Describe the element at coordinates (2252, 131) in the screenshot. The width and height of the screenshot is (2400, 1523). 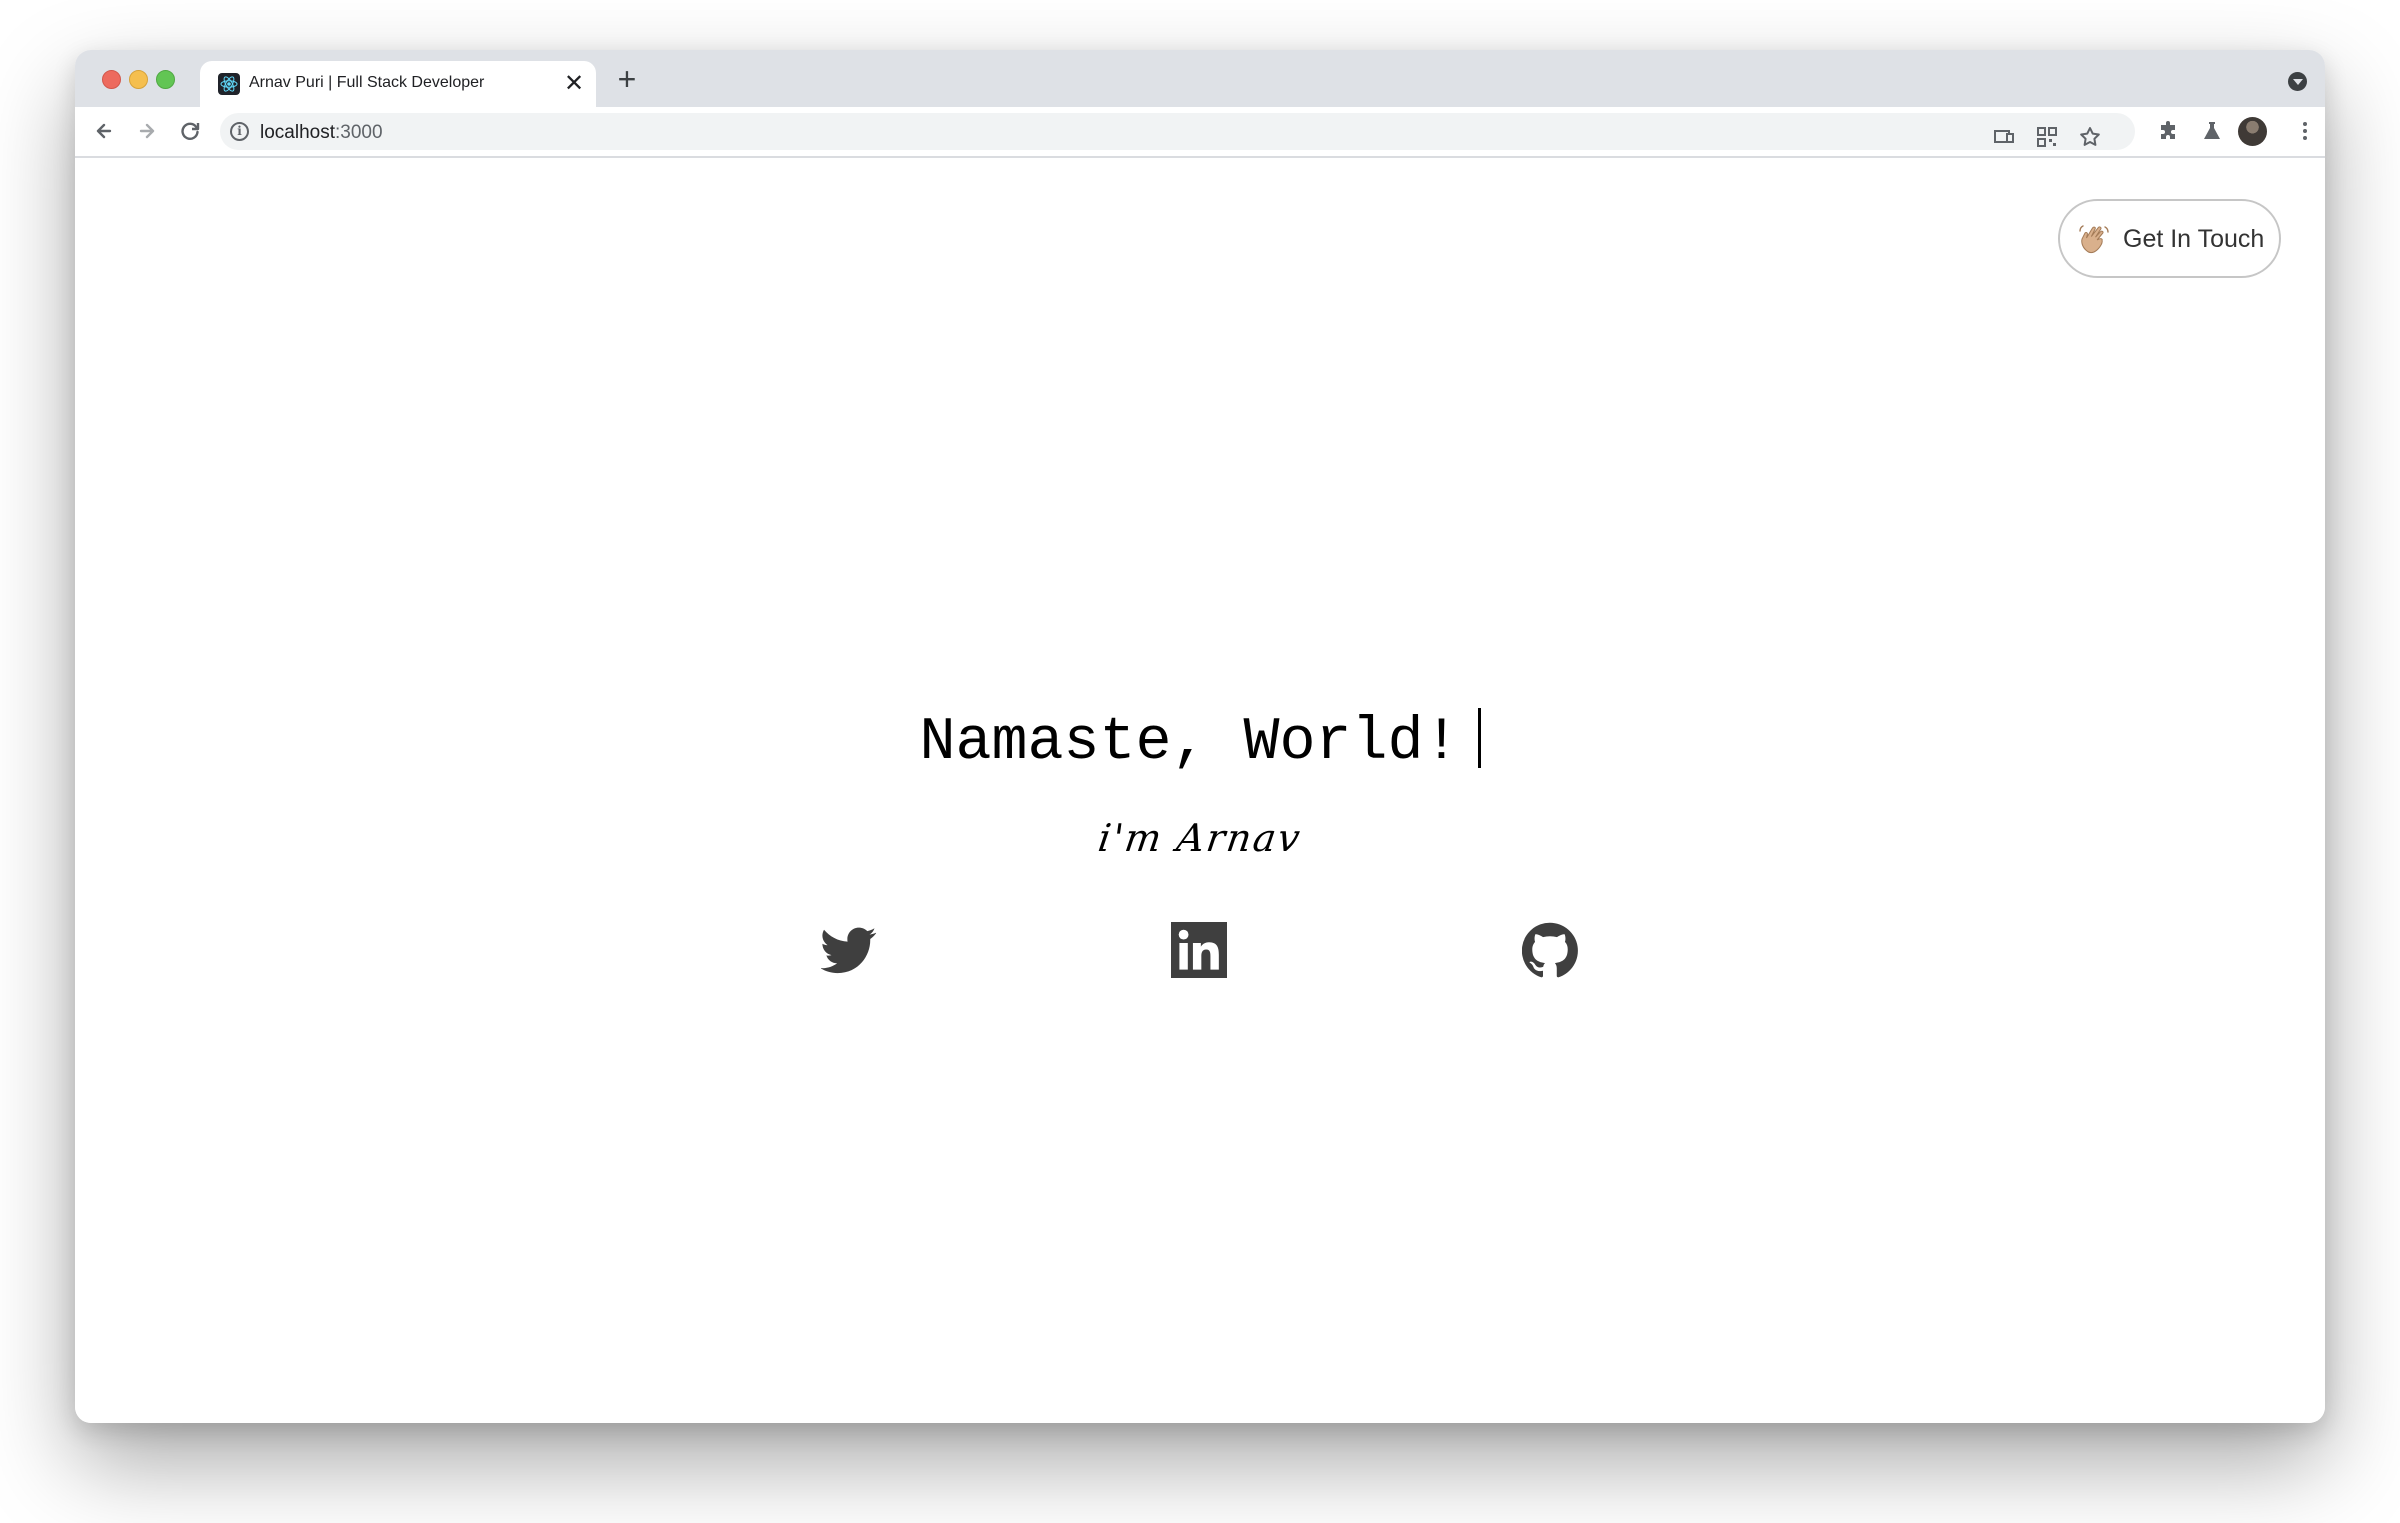
I see `profile-avatar` at that location.